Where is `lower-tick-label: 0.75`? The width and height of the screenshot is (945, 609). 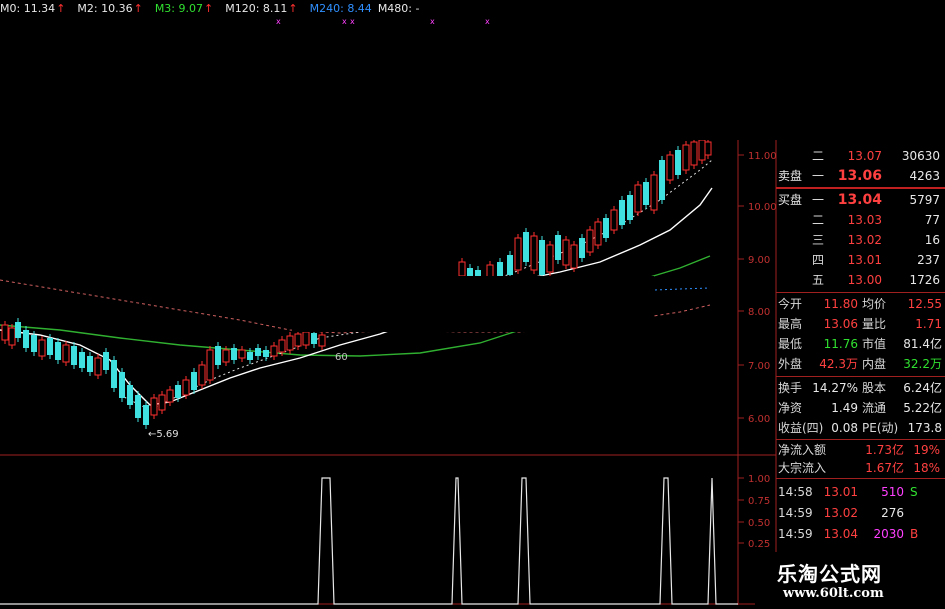 lower-tick-label: 0.75 is located at coordinates (759, 501).